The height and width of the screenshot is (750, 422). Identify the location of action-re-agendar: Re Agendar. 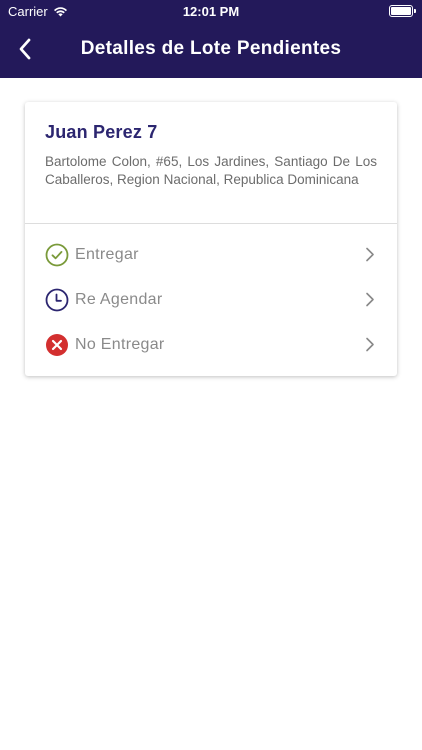
(211, 299).